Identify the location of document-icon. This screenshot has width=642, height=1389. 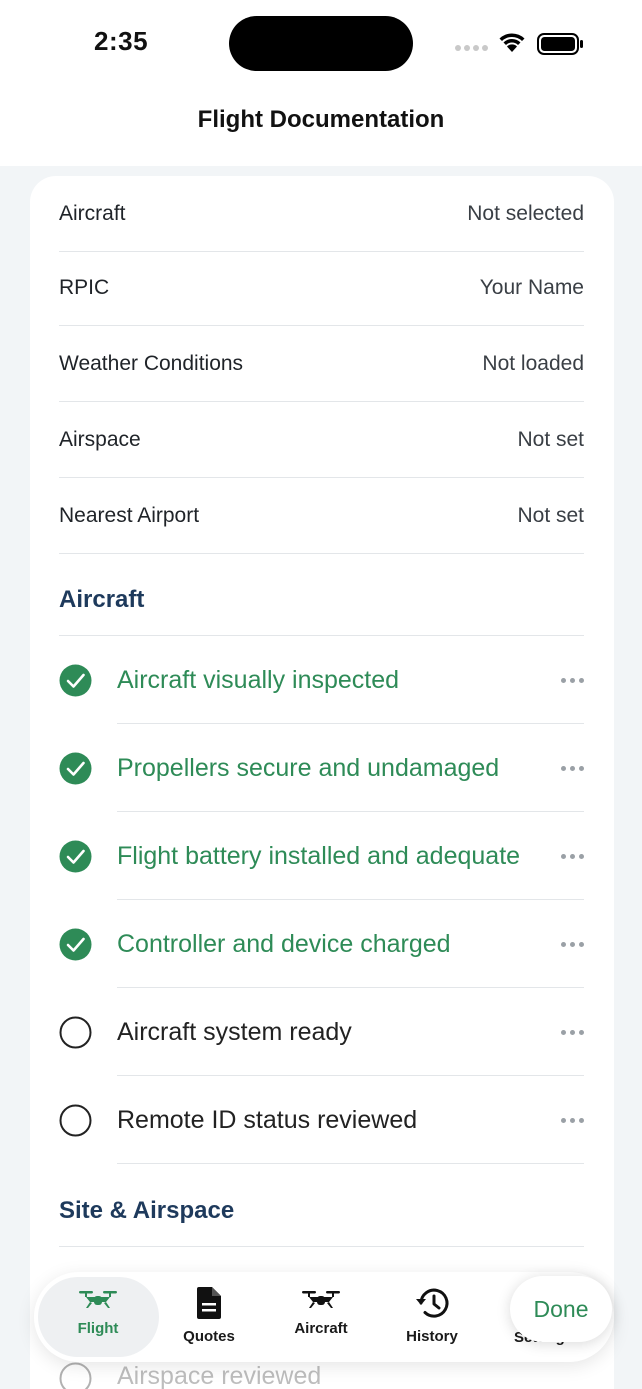
(209, 1303).